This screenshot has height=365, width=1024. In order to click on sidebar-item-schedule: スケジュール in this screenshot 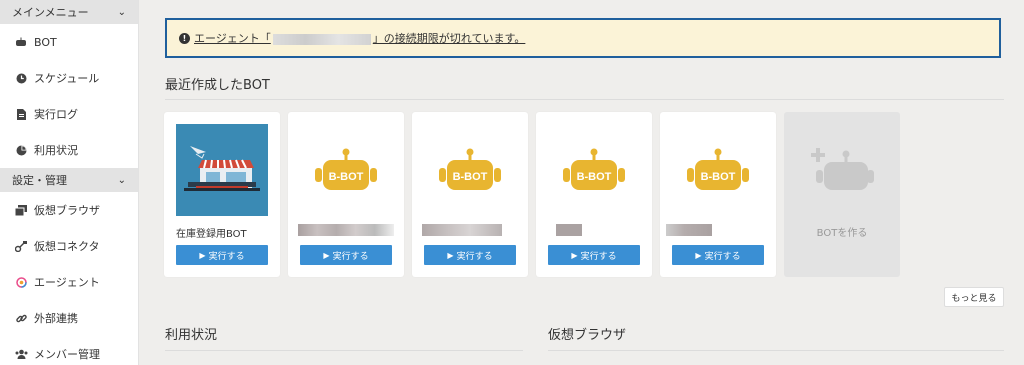, I will do `click(69, 78)`.